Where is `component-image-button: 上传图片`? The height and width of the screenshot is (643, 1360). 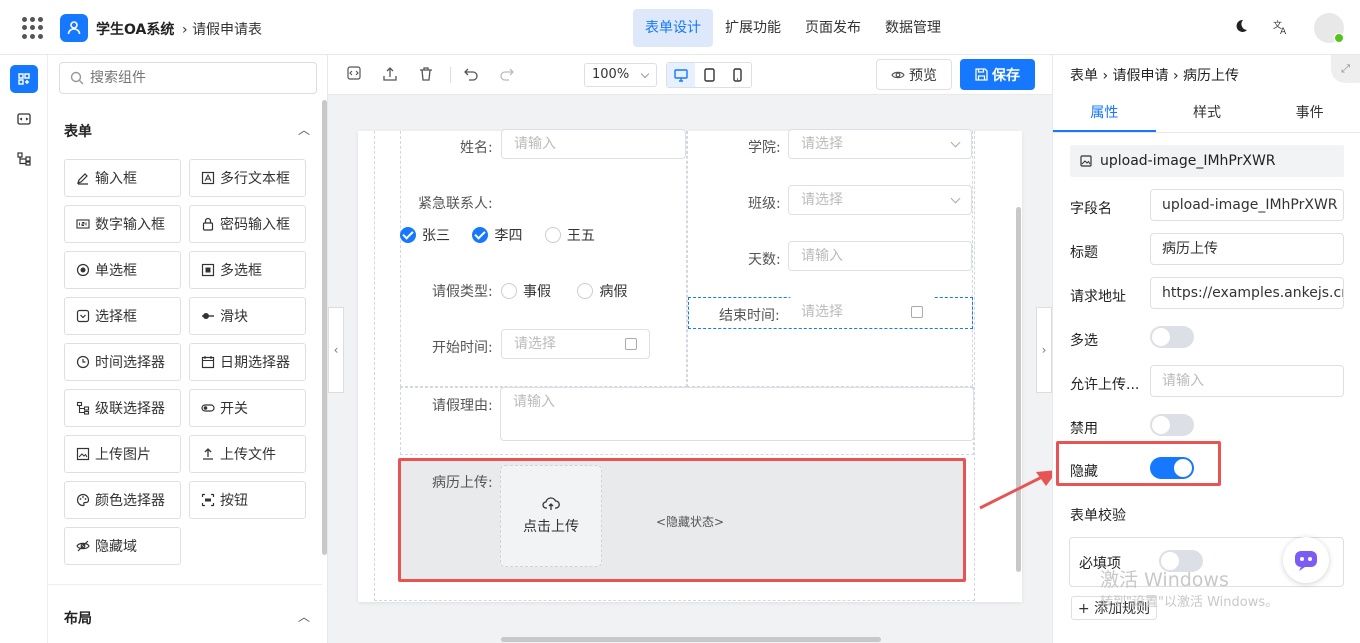 component-image-button: 上传图片 is located at coordinates (122, 454).